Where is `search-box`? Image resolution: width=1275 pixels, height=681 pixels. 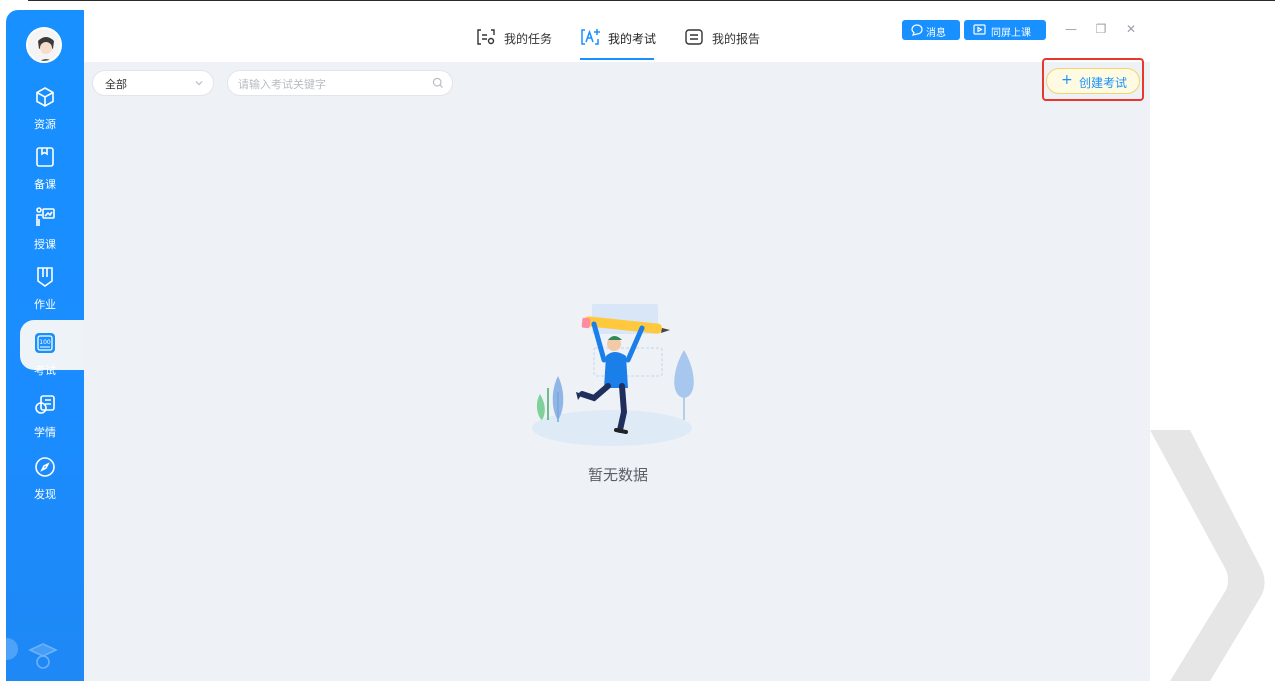 search-box is located at coordinates (340, 83).